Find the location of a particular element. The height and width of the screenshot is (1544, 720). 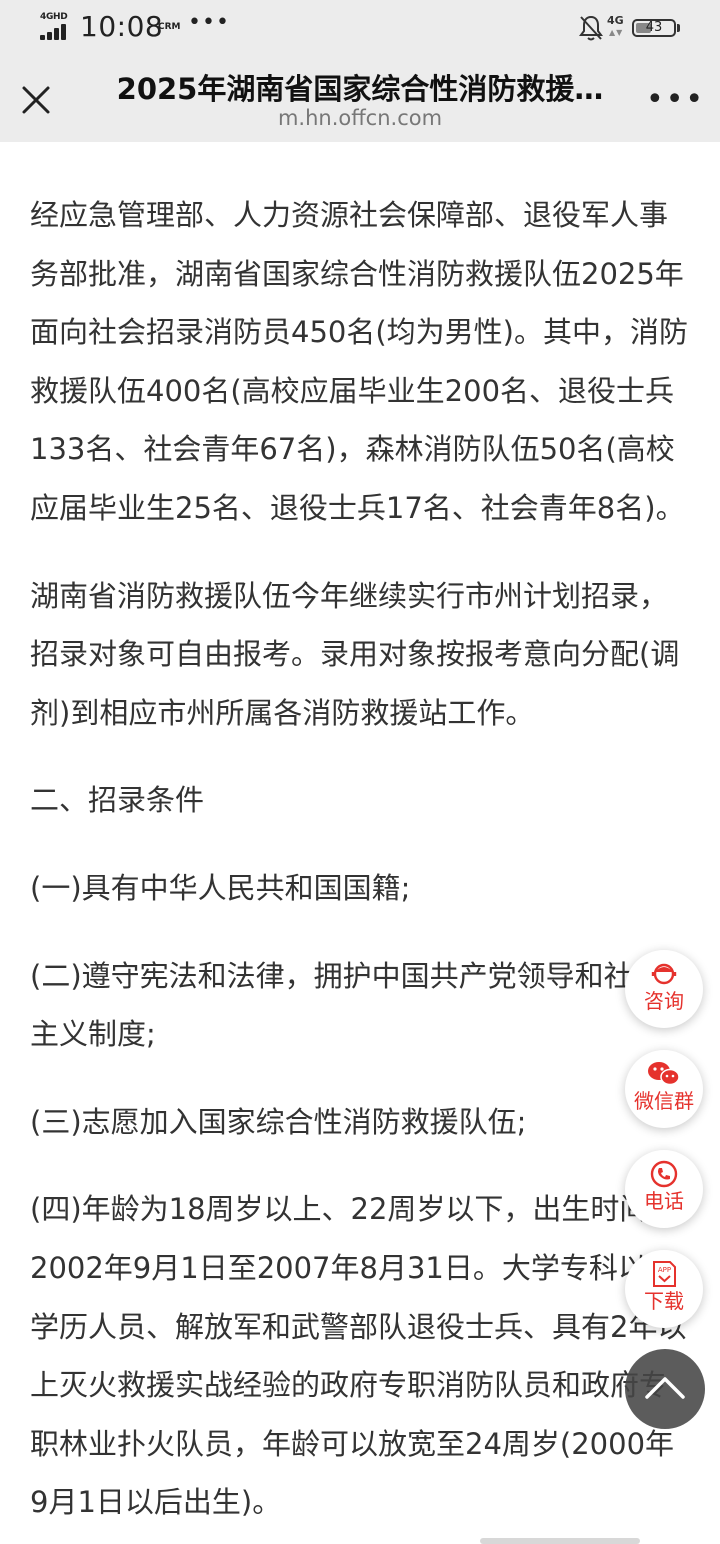

back-to-top-button is located at coordinates (665, 1389).